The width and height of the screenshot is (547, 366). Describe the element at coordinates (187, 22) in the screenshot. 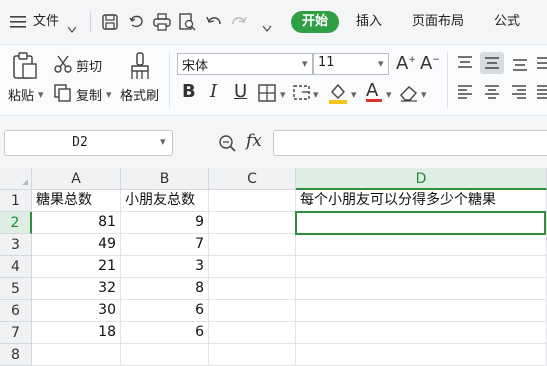

I see `print-preview-icon` at that location.